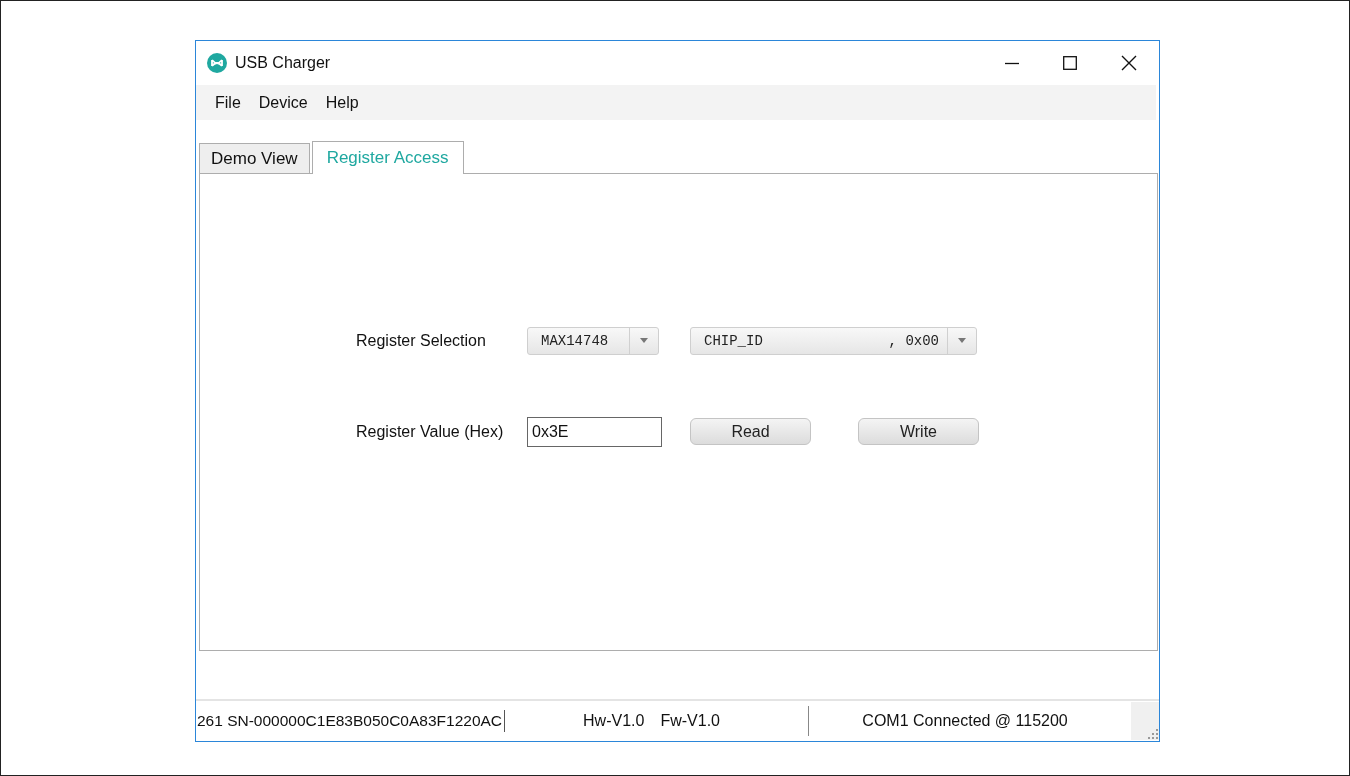 This screenshot has width=1350, height=776. Describe the element at coordinates (228, 102) in the screenshot. I see `menu-item: File` at that location.